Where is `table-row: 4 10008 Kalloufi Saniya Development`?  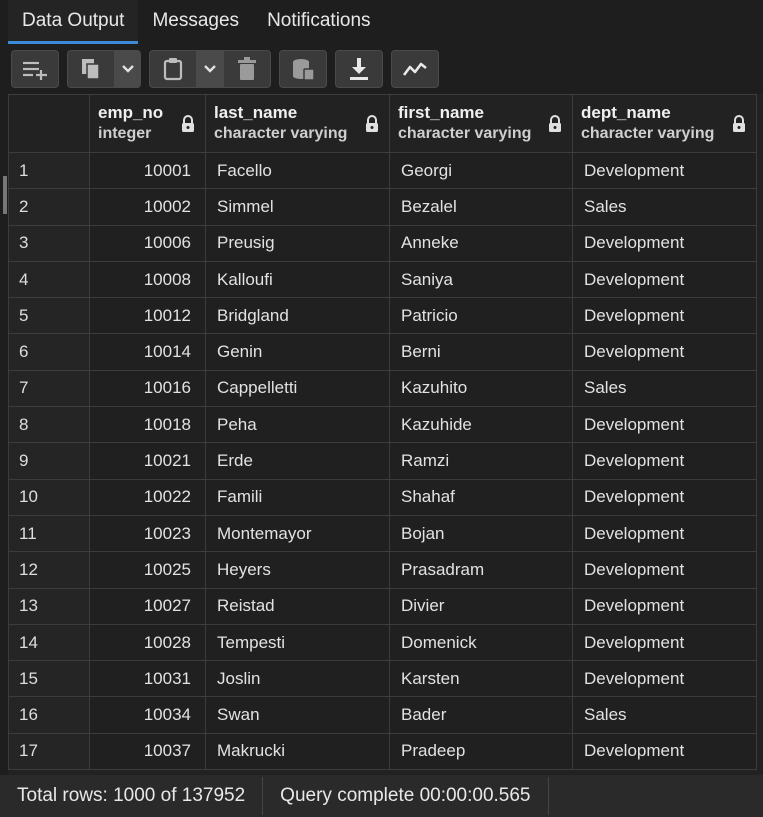 table-row: 4 10008 Kalloufi Saniya Development is located at coordinates (382, 279).